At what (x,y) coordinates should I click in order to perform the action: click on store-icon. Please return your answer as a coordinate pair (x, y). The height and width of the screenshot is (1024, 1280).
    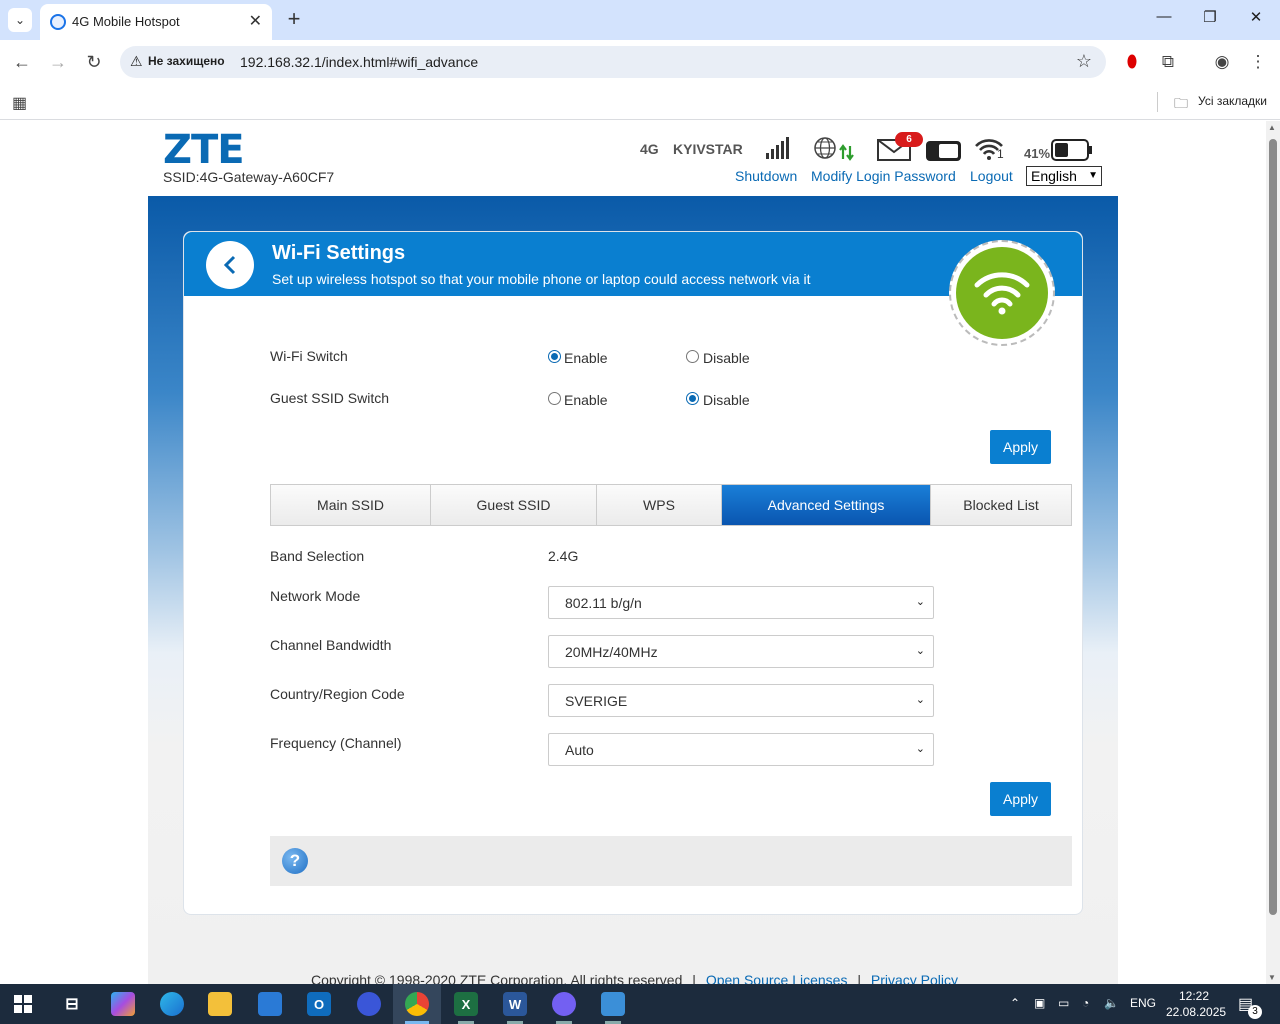
    Looking at the image, I should click on (270, 1004).